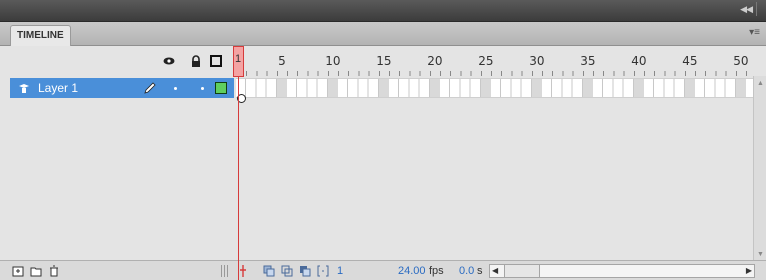 This screenshot has height=280, width=766. Describe the element at coordinates (480, 271) in the screenshot. I see `time-unit: s` at that location.